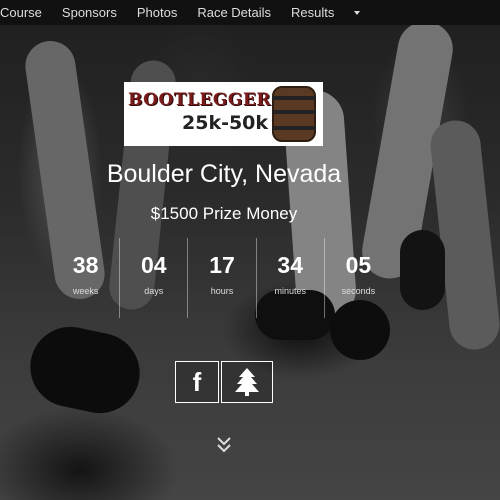 This screenshot has height=500, width=500. What do you see at coordinates (154, 265) in the screenshot?
I see `countdown-days-value: 04` at bounding box center [154, 265].